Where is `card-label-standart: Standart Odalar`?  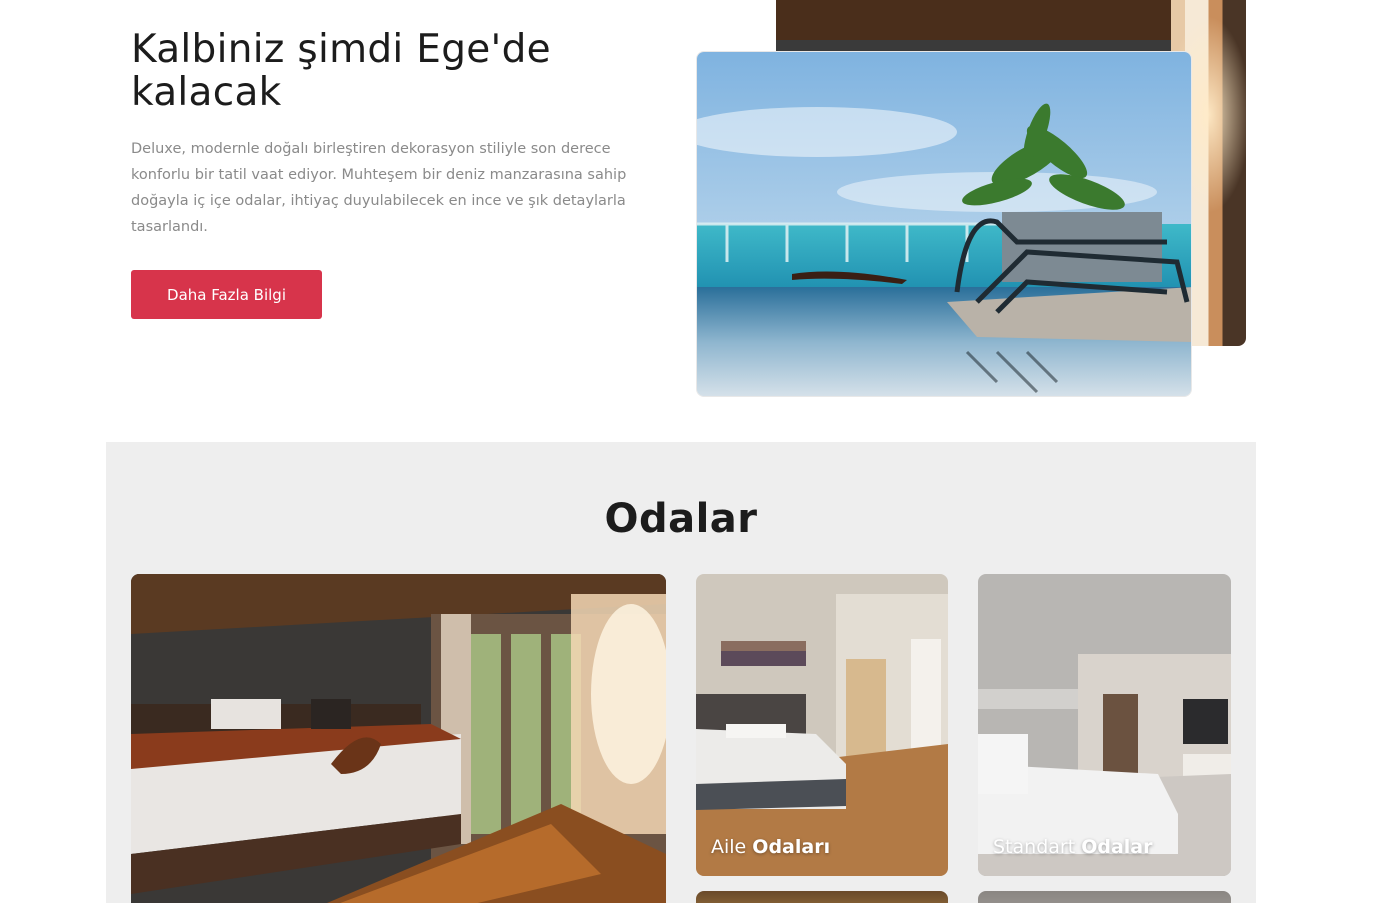
card-label-standart: Standart Odalar is located at coordinates (1073, 847).